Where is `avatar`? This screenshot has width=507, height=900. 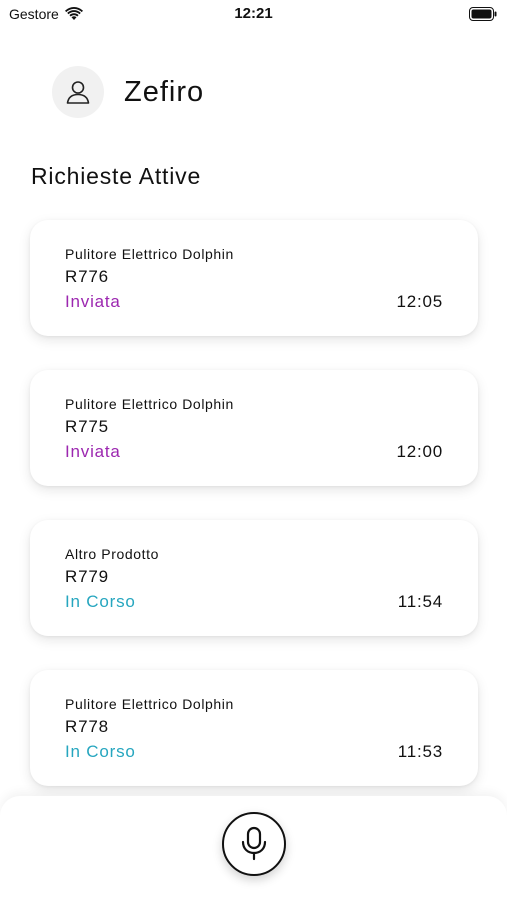
avatar is located at coordinates (78, 92).